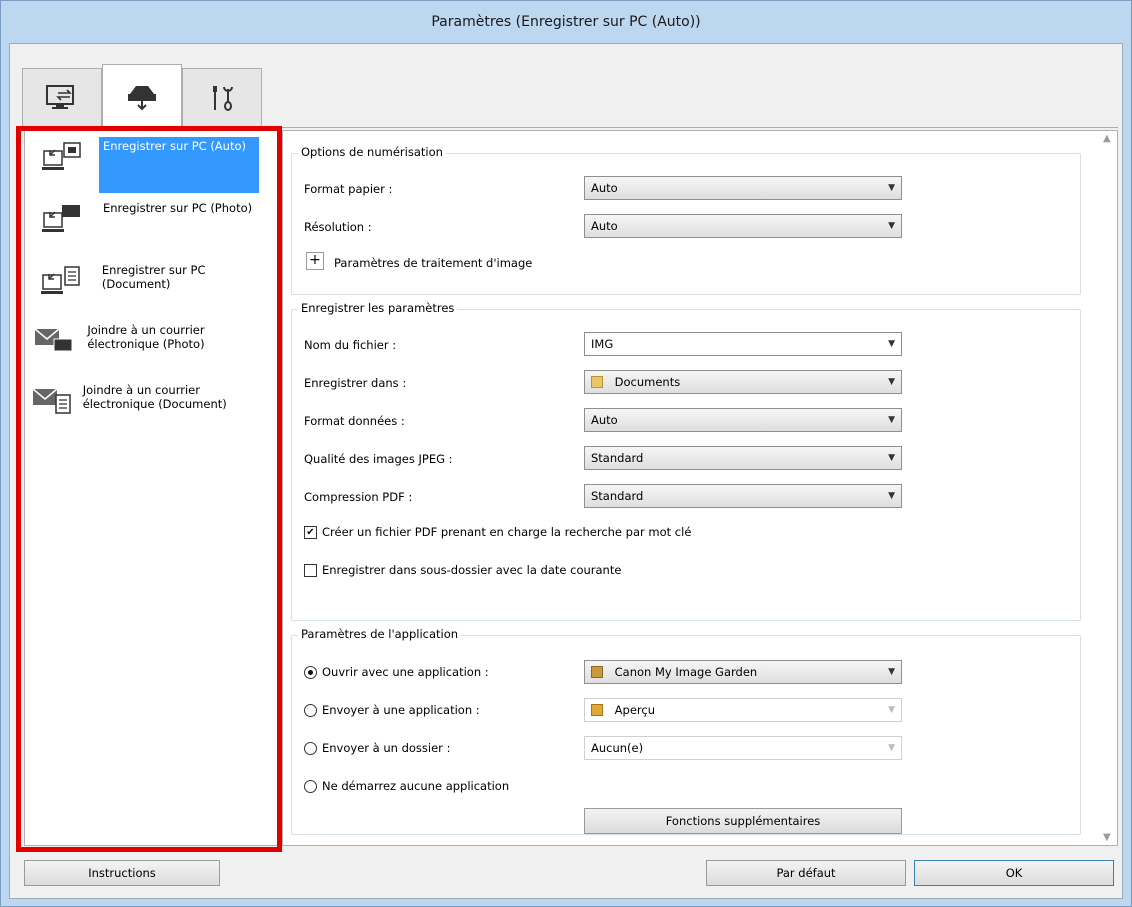 Image resolution: width=1132 pixels, height=907 pixels. Describe the element at coordinates (647, 382) in the screenshot. I see `save-in-value: Documents` at that location.